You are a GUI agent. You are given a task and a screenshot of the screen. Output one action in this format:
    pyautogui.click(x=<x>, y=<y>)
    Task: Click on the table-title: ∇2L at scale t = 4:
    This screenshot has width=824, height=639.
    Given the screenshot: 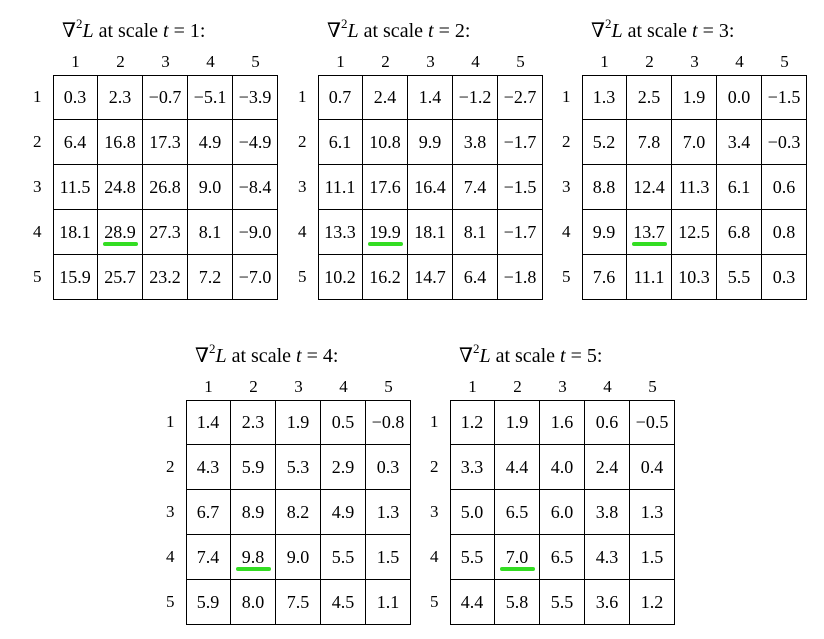 What is the action you would take?
    pyautogui.click(x=266, y=355)
    